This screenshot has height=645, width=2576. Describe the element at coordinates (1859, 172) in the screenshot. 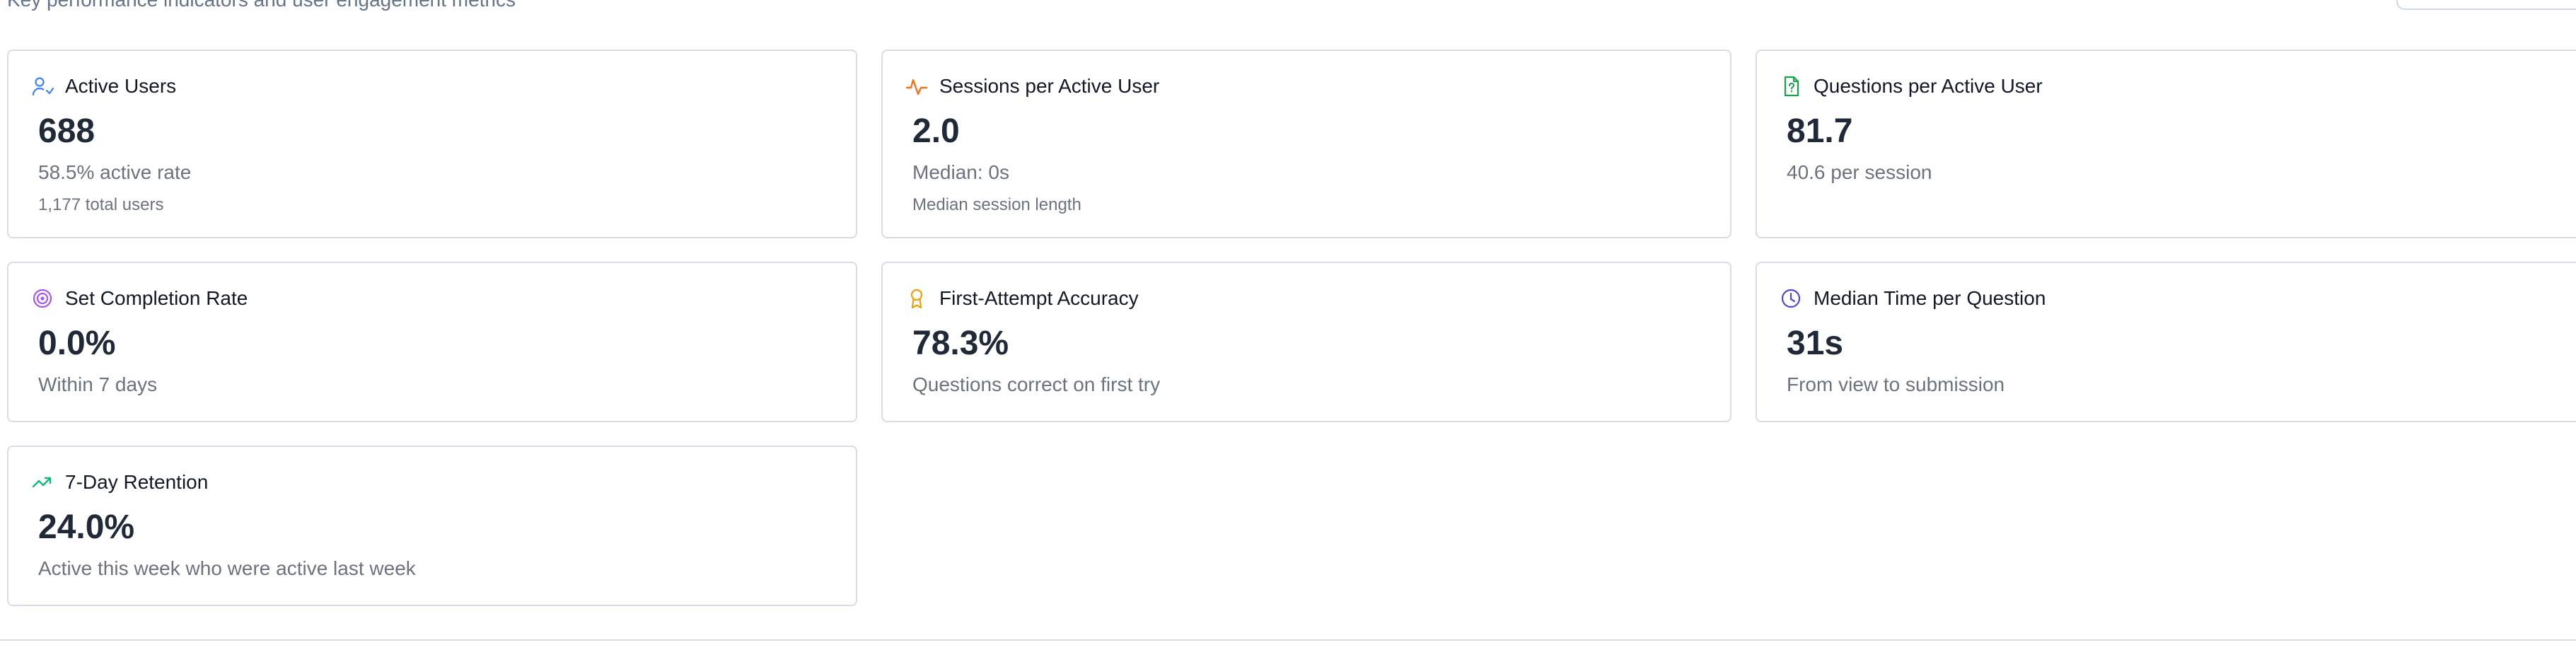

I see `metric-secondary: 40.6 per session` at that location.